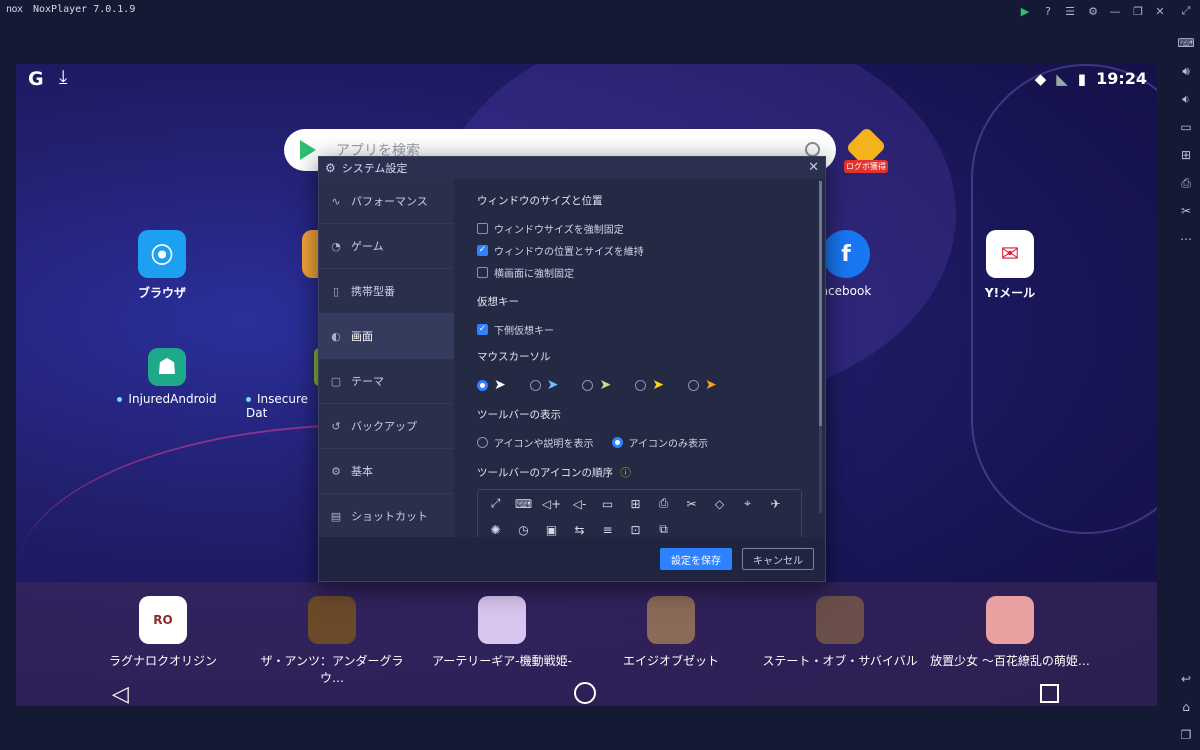  Describe the element at coordinates (1186, 735) in the screenshot. I see `recent-icon: ❐` at that location.